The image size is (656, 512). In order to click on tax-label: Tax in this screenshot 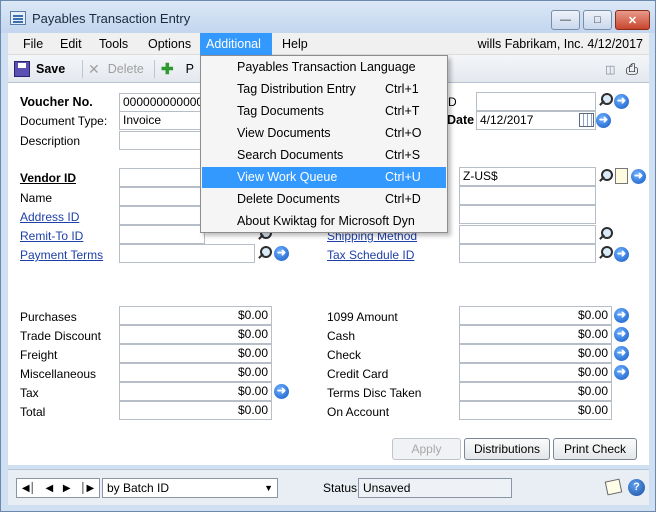, I will do `click(29, 393)`.